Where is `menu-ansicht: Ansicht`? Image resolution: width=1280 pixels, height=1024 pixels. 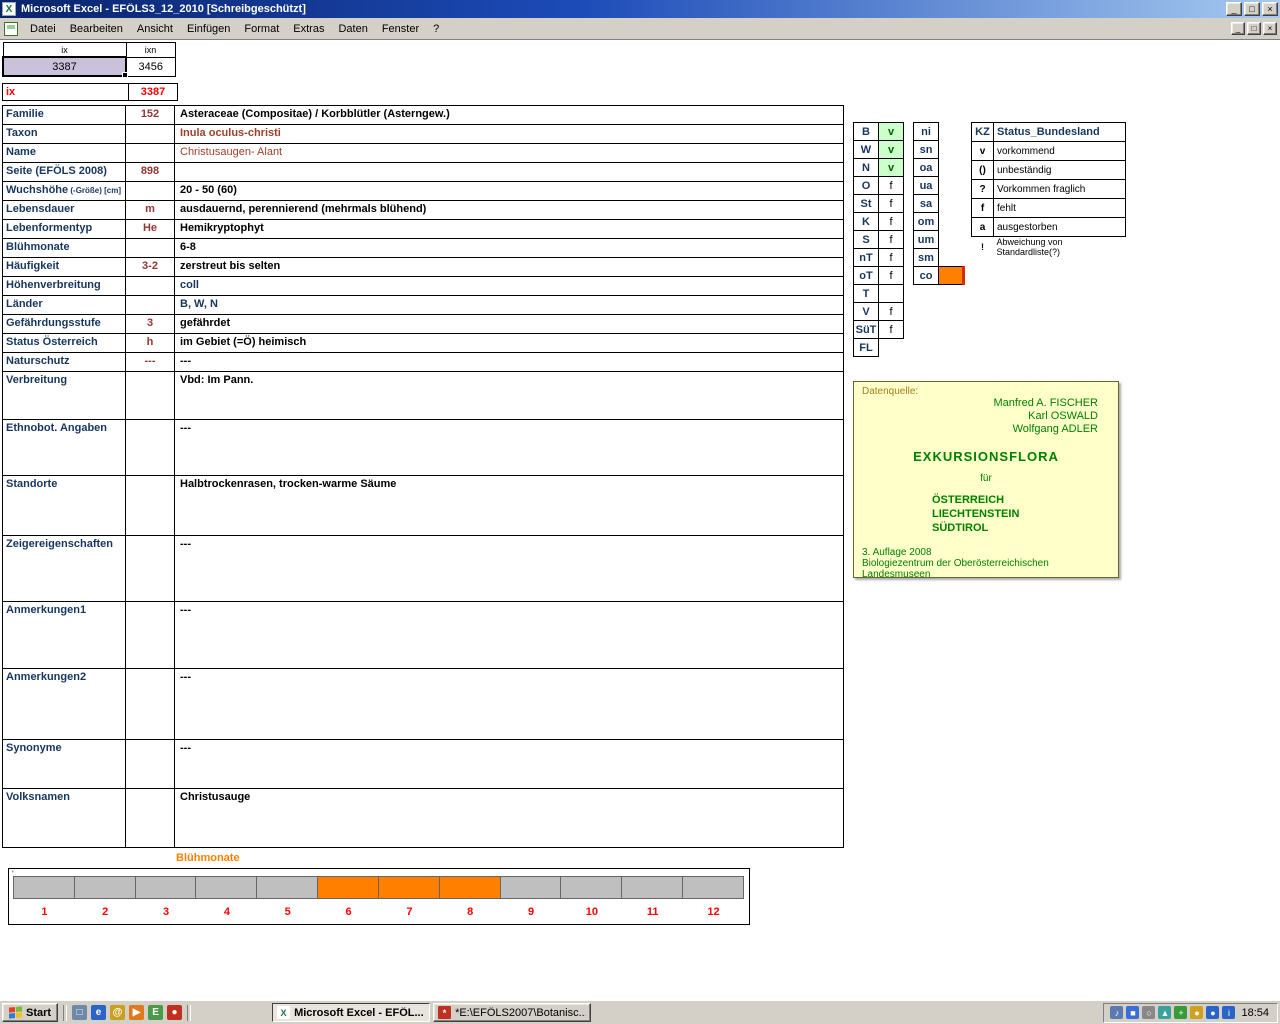 menu-ansicht: Ansicht is located at coordinates (155, 29).